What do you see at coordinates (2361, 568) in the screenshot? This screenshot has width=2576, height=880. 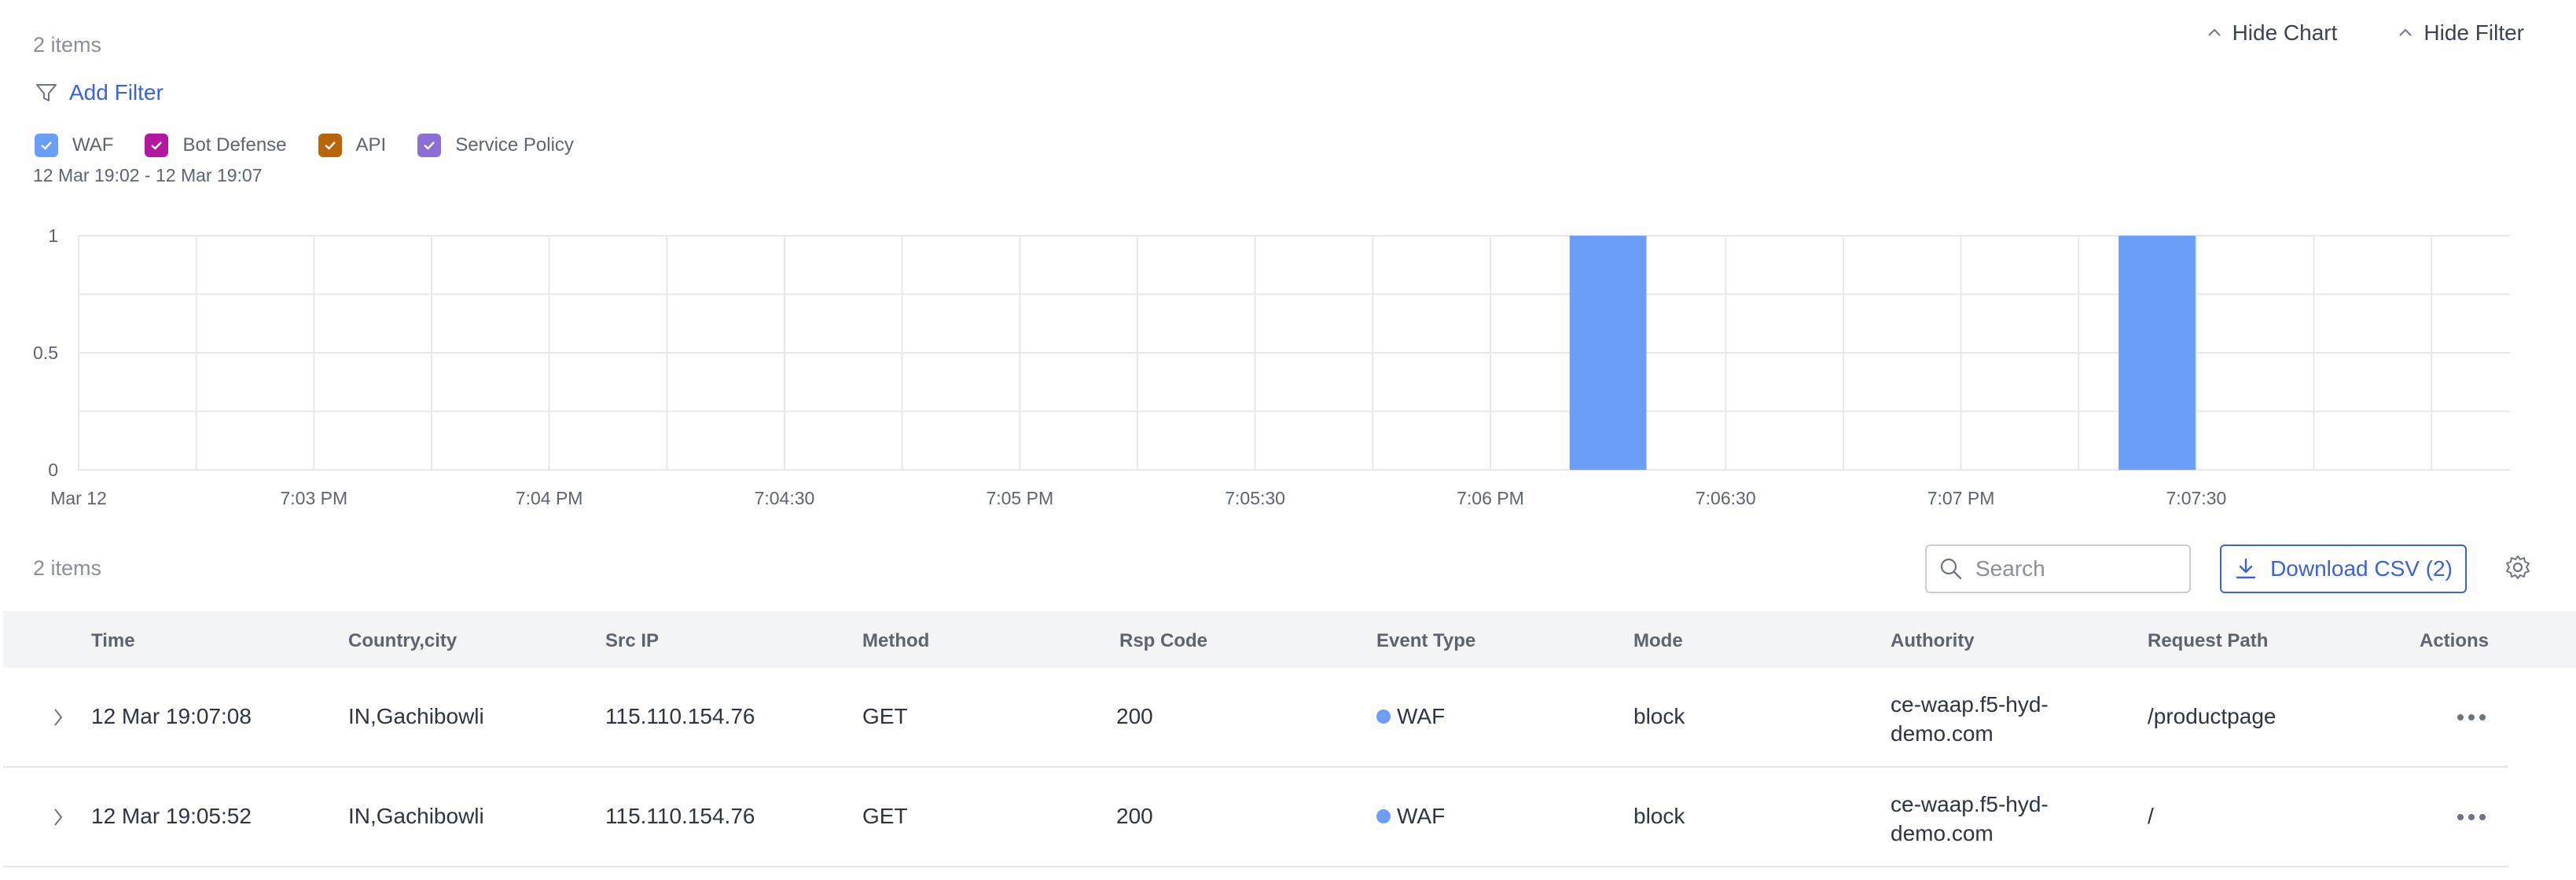 I see `download-csv-label: Download CSV (2)` at bounding box center [2361, 568].